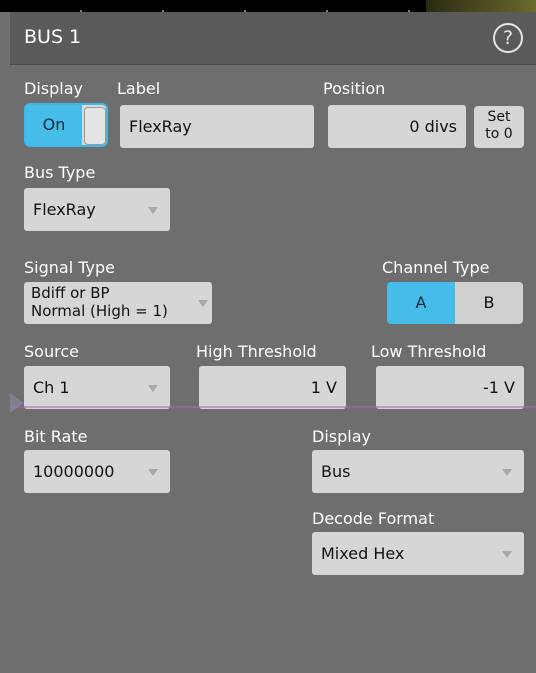 This screenshot has width=536, height=673. Describe the element at coordinates (273, 38) in the screenshot. I see `panel-header: BUS 1 ?` at that location.